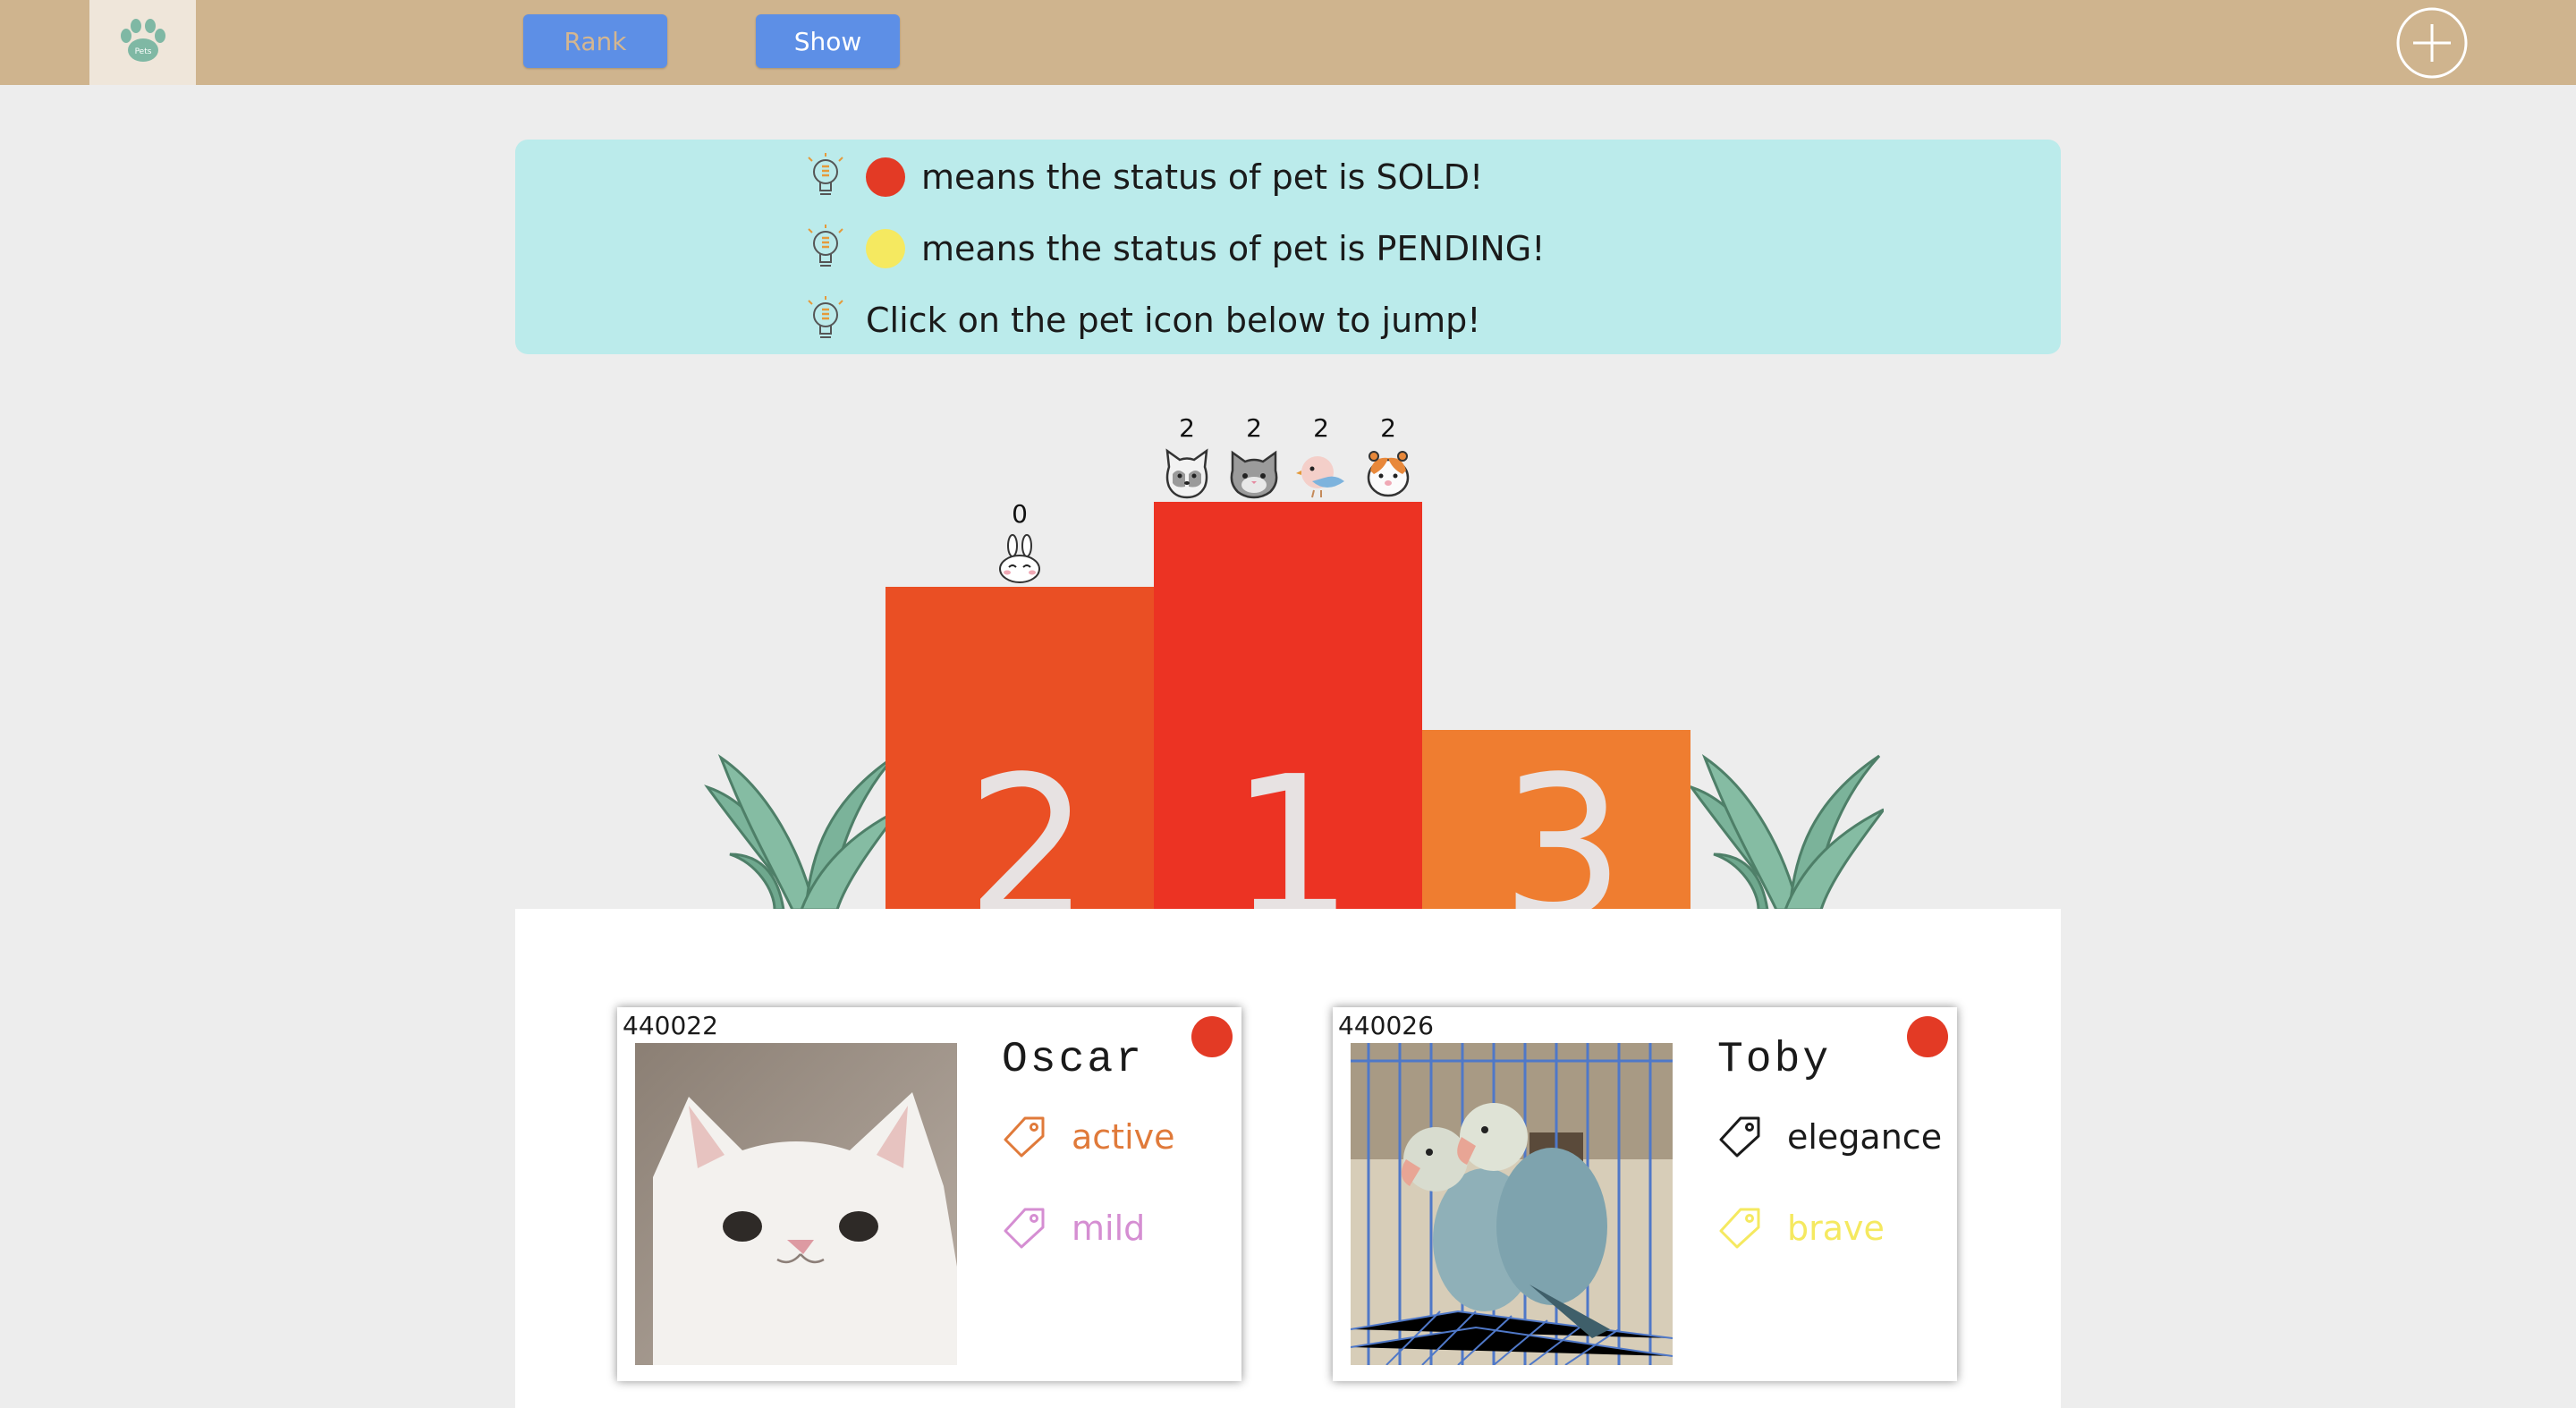 Image resolution: width=2576 pixels, height=1408 pixels. Describe the element at coordinates (1187, 473) in the screenshot. I see `dog-icon` at that location.